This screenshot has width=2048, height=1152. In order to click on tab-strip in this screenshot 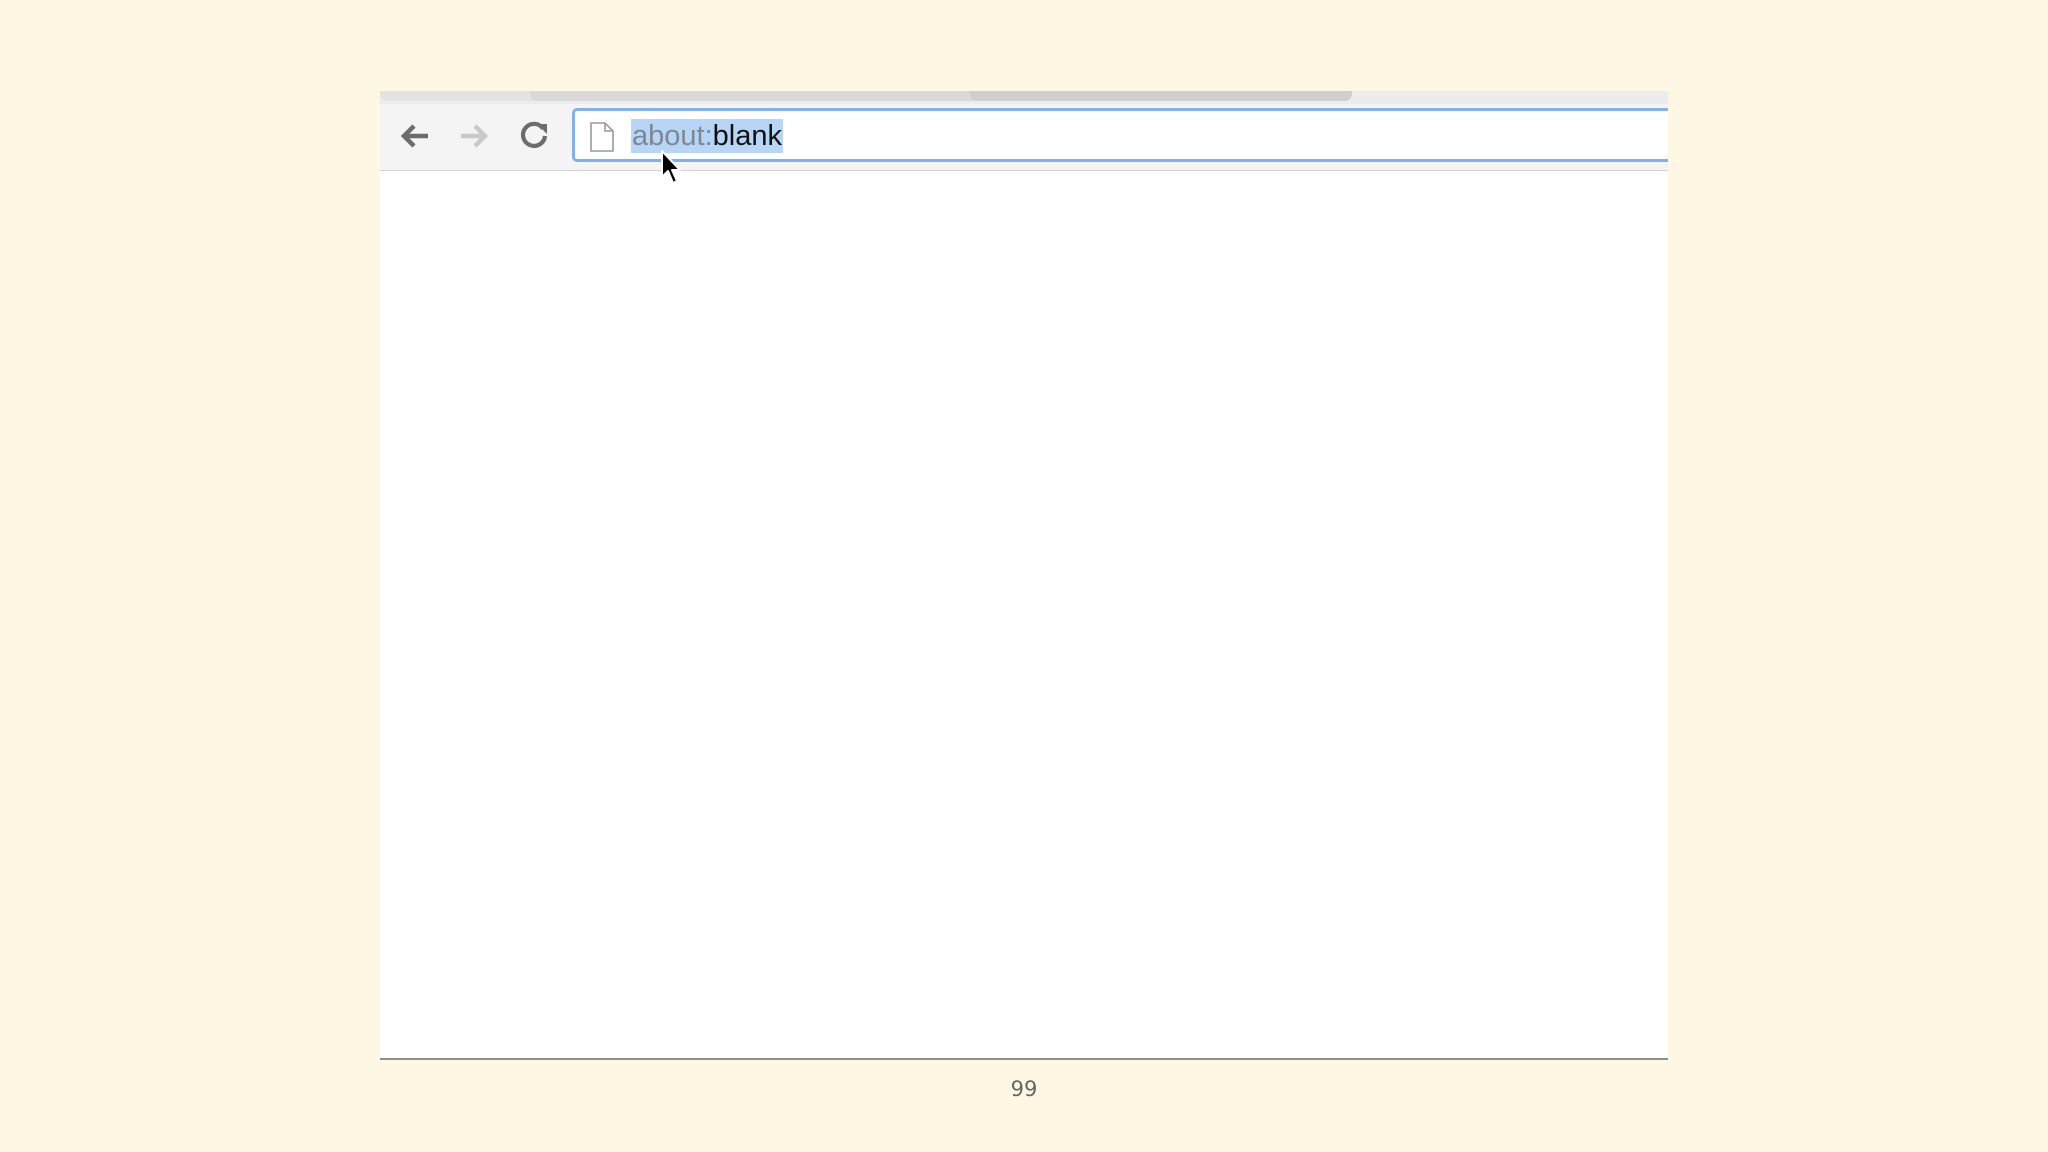, I will do `click(1024, 97)`.